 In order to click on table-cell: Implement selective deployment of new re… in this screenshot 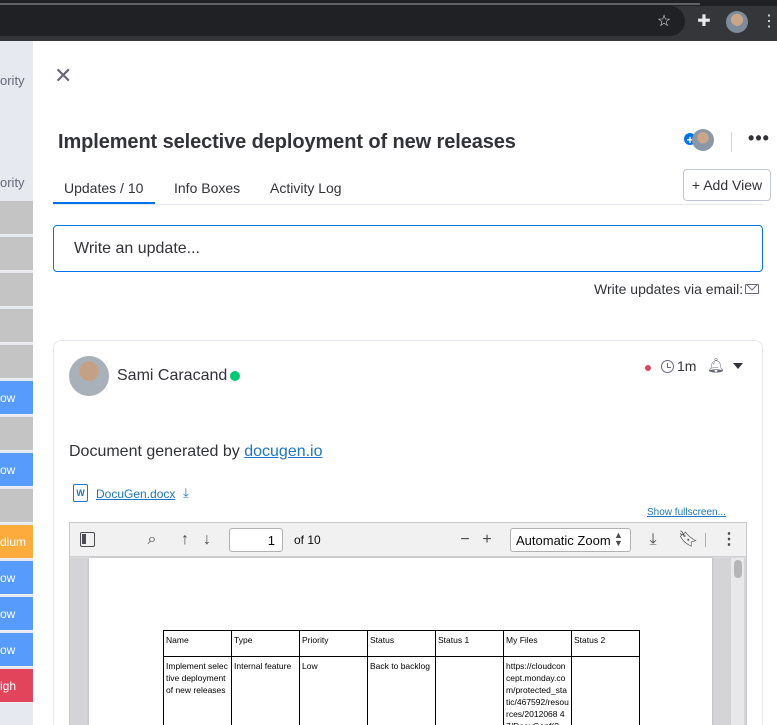, I will do `click(197, 690)`.